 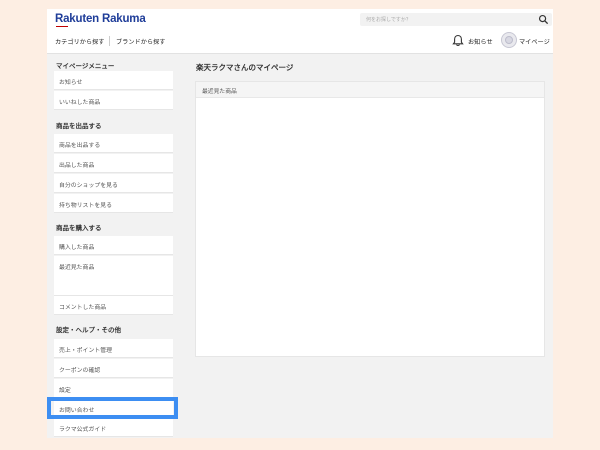 I want to click on sidebar-item-label: 持ち物リストを見る, so click(x=86, y=206).